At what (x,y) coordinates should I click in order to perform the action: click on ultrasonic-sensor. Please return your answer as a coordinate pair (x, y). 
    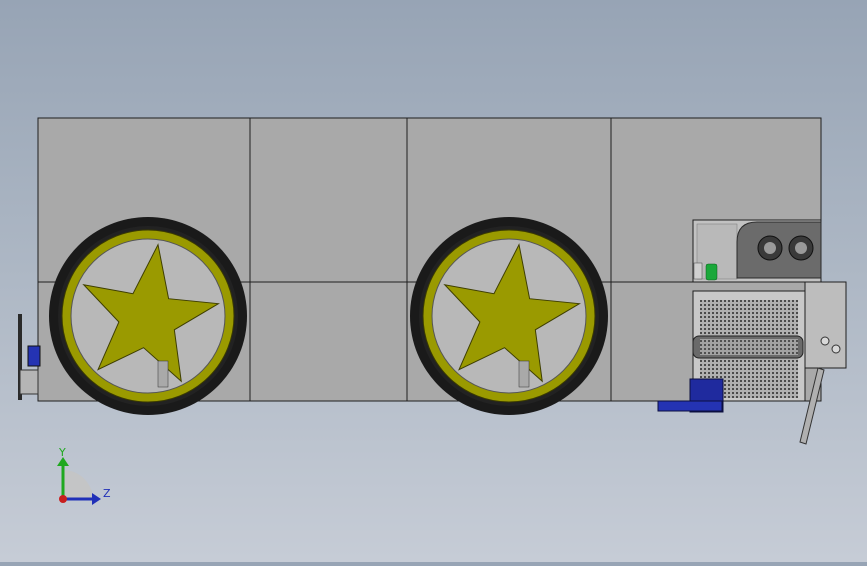
    Looking at the image, I should click on (779, 250).